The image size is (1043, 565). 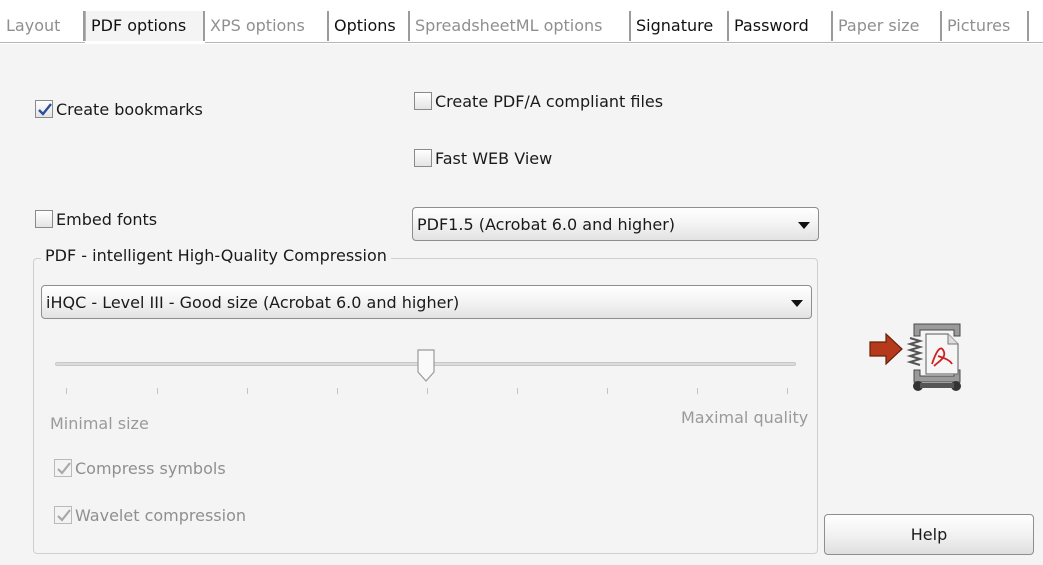 What do you see at coordinates (494, 158) in the screenshot?
I see `fast-web-view-label: Fast WEB View` at bounding box center [494, 158].